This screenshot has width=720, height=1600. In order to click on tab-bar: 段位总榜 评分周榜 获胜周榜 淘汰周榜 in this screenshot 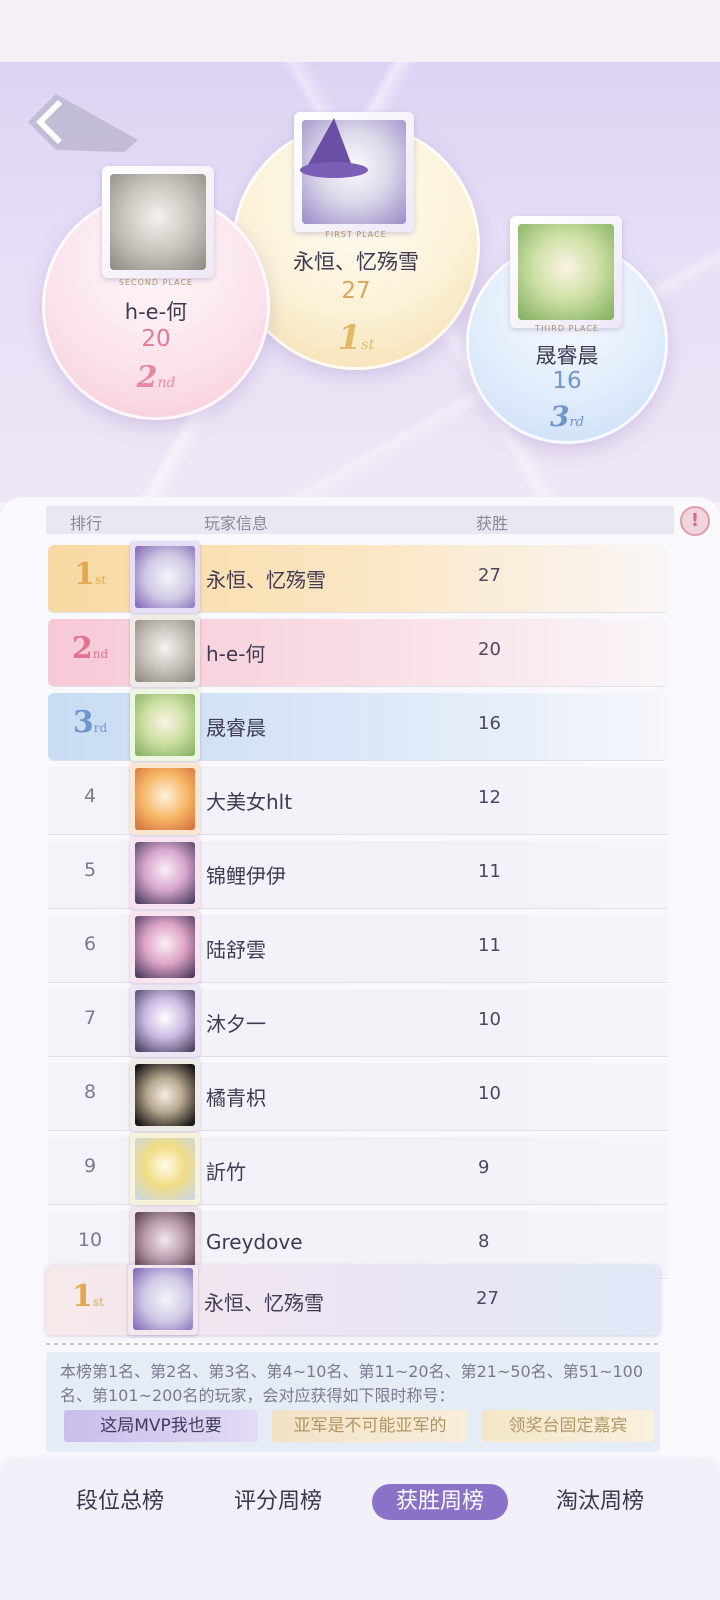, I will do `click(360, 1531)`.